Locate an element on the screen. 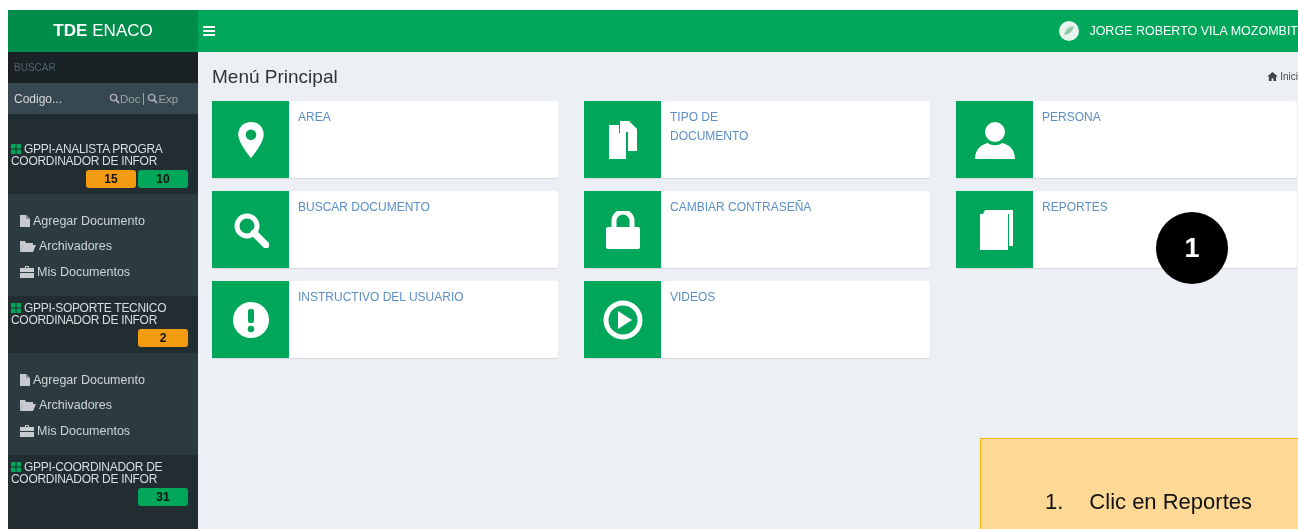 This screenshot has width=1298, height=529. documents-icon is located at coordinates (622, 139).